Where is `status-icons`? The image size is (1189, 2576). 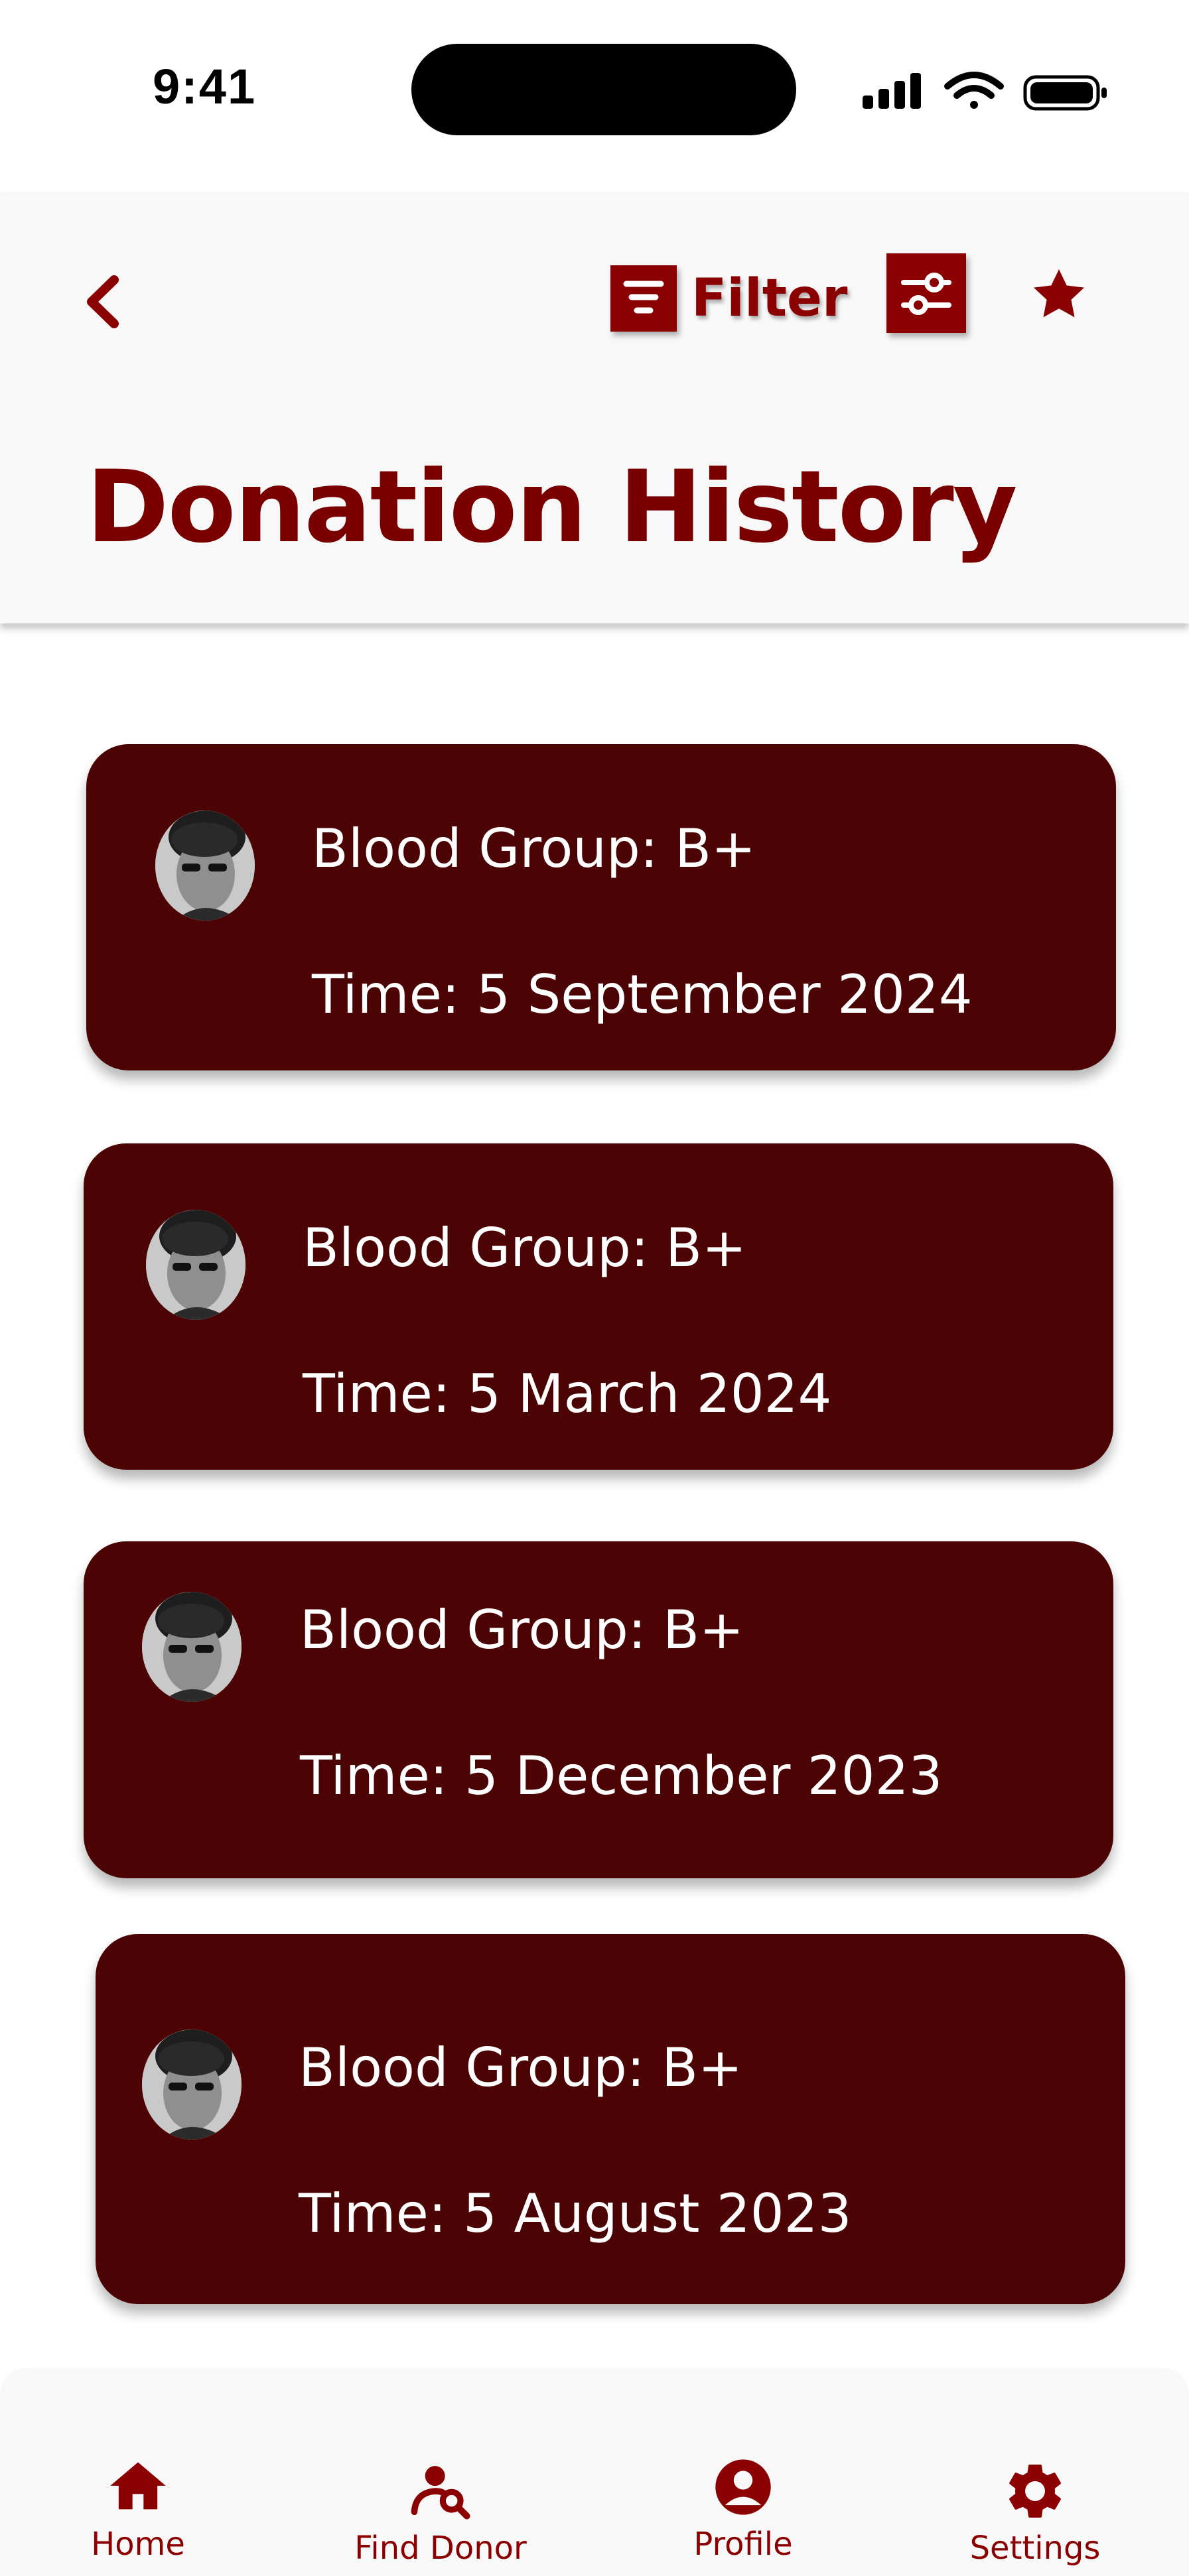 status-icons is located at coordinates (985, 92).